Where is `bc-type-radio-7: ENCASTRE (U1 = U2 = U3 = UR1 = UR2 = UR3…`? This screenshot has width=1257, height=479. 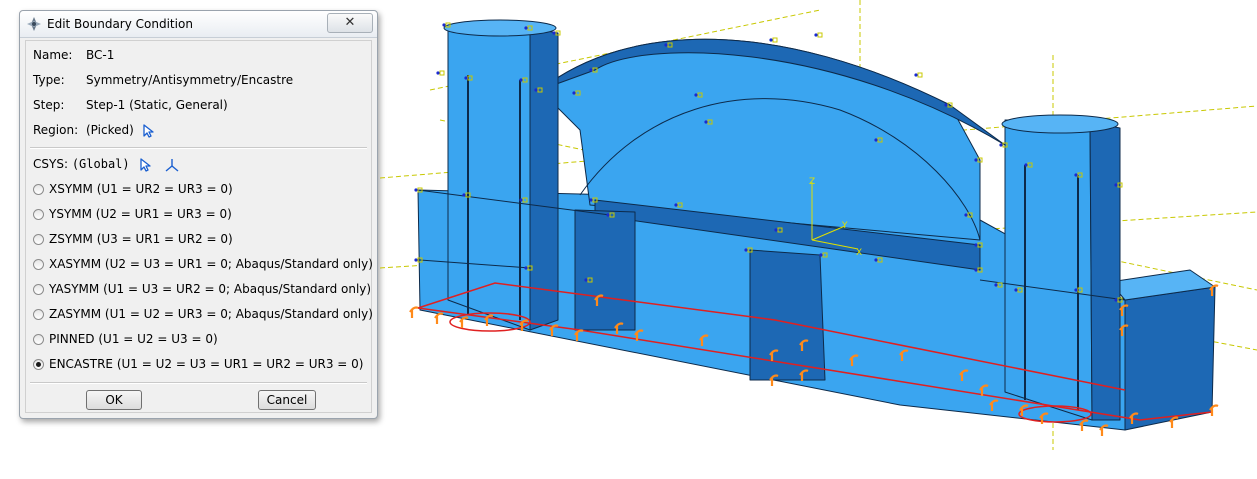 bc-type-radio-7: ENCASTRE (U1 = U2 = U3 = UR1 = UR2 = UR3… is located at coordinates (198, 364).